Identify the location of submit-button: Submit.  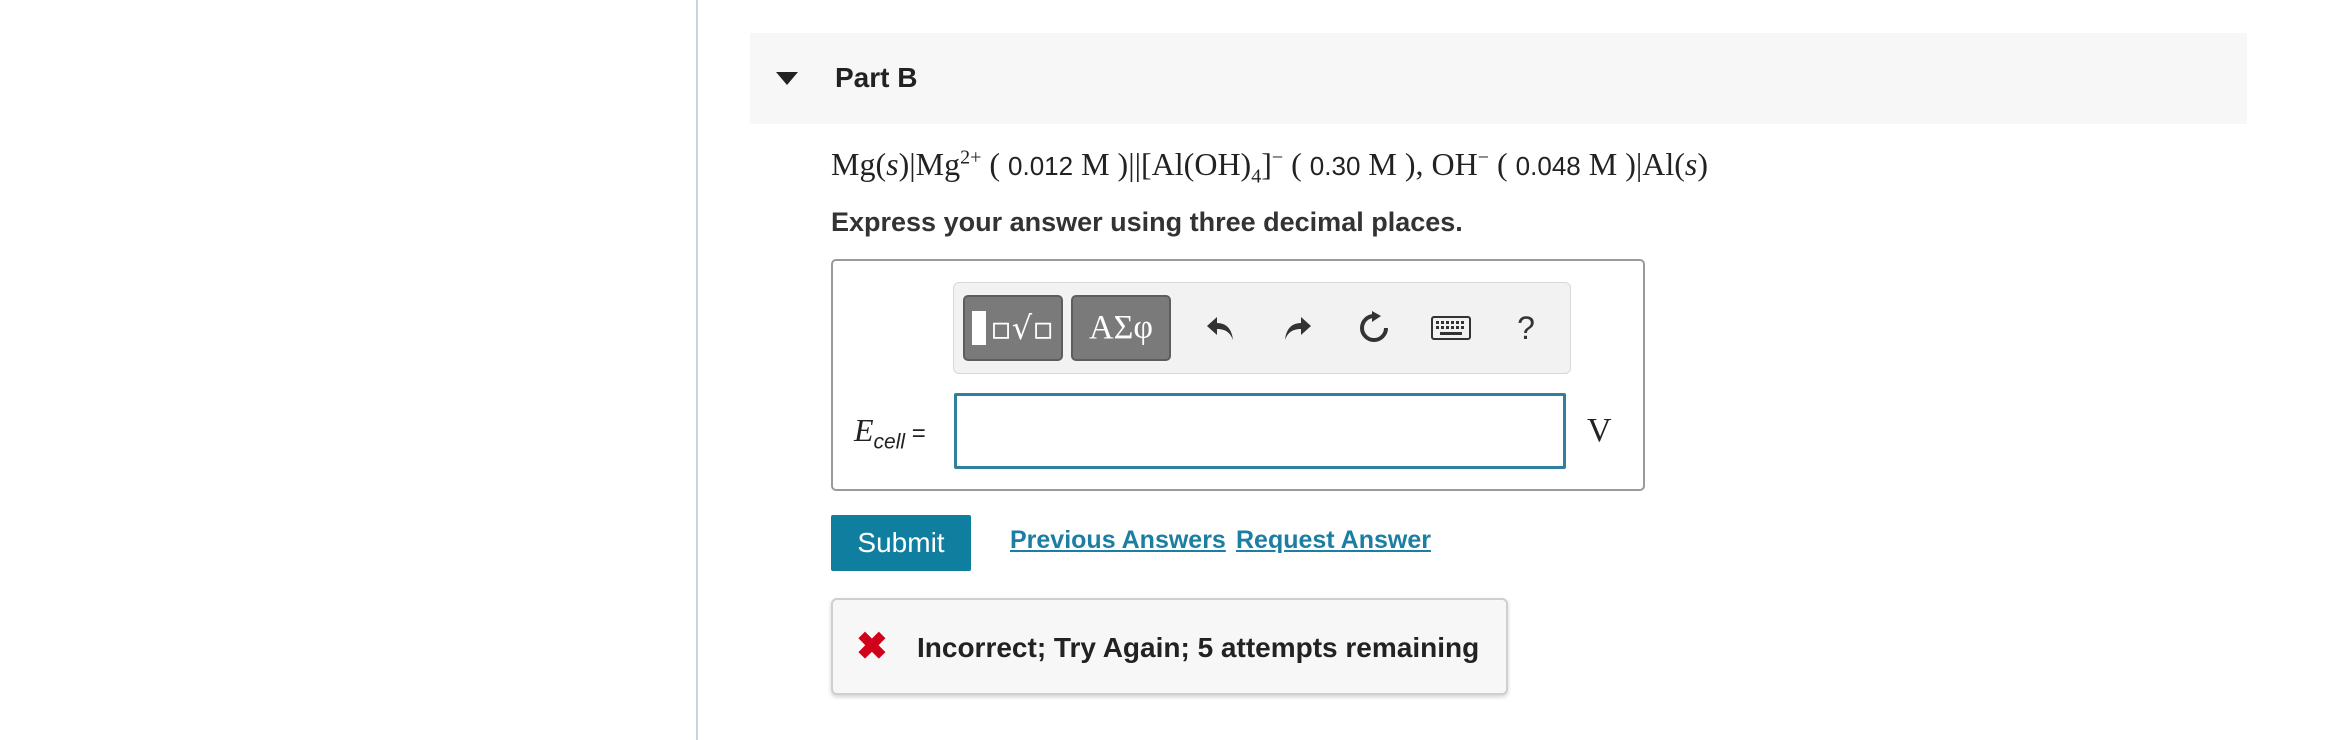
(901, 543).